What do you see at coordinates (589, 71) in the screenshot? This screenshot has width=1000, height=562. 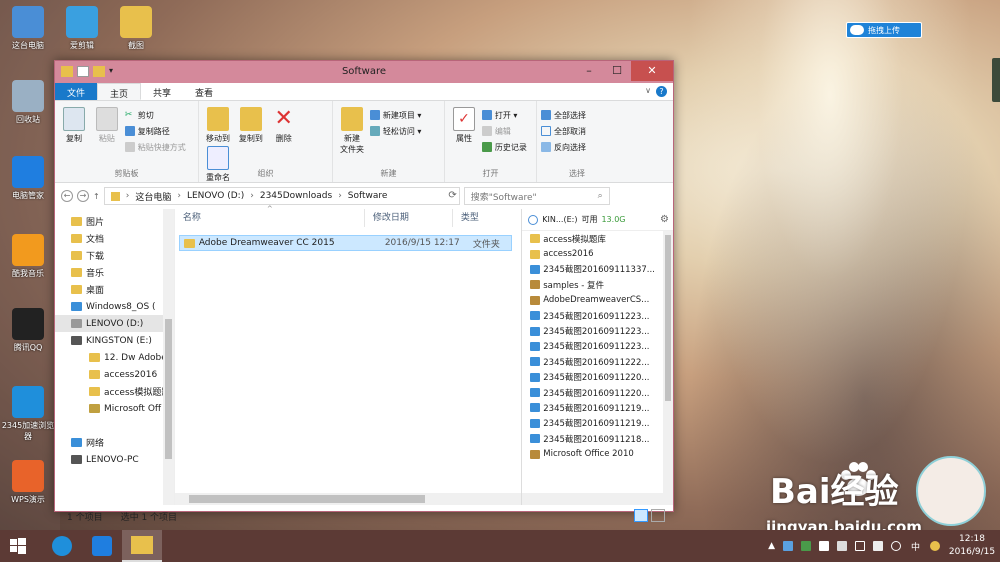 I see `minimize-button: –` at bounding box center [589, 71].